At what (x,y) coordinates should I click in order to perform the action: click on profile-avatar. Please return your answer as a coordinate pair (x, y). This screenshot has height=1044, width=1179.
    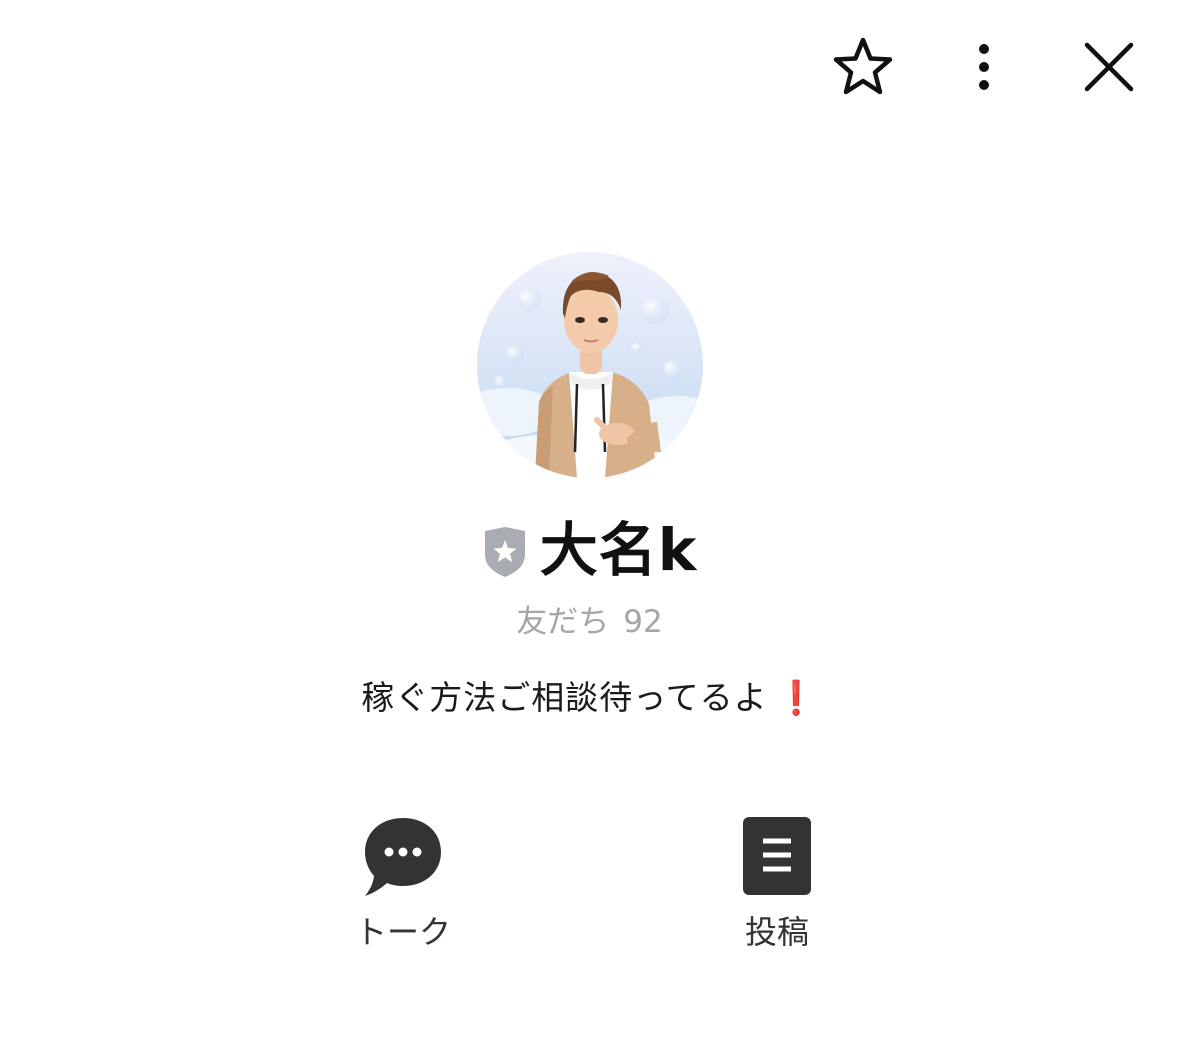
    Looking at the image, I should click on (590, 365).